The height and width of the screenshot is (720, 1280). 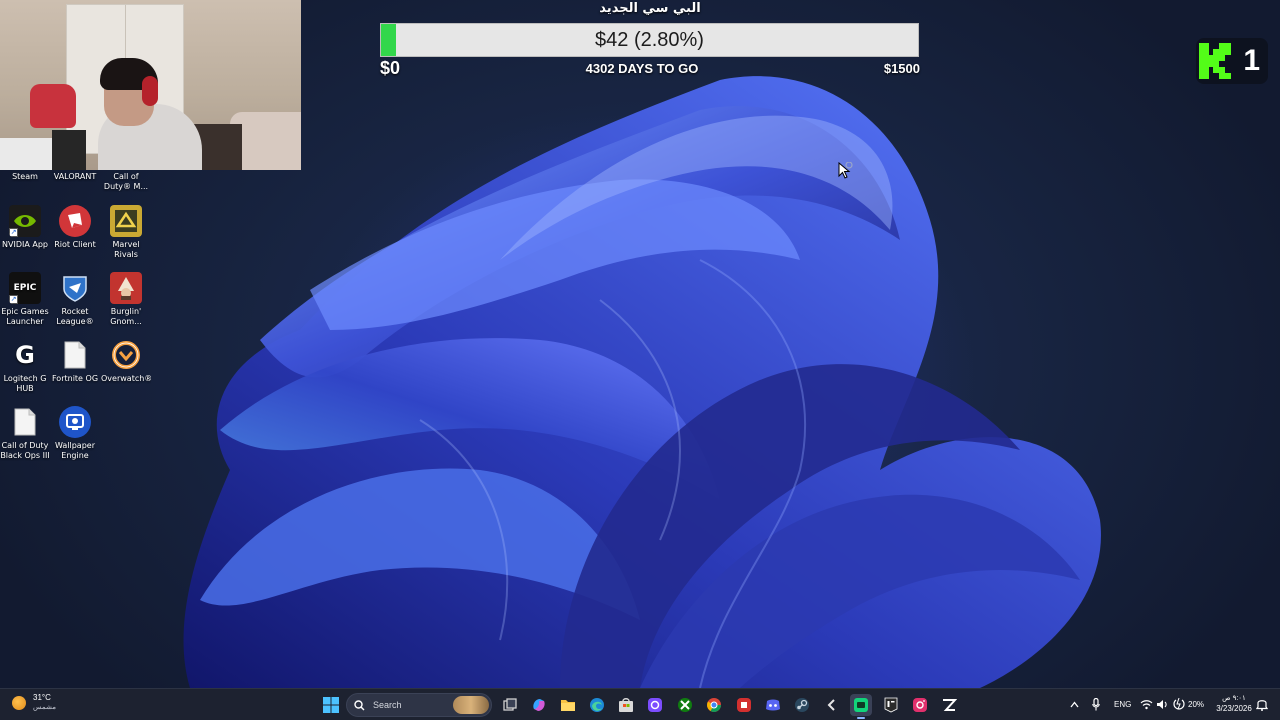 I want to click on clock-date: 3/23/2026, so click(x=1234, y=708).